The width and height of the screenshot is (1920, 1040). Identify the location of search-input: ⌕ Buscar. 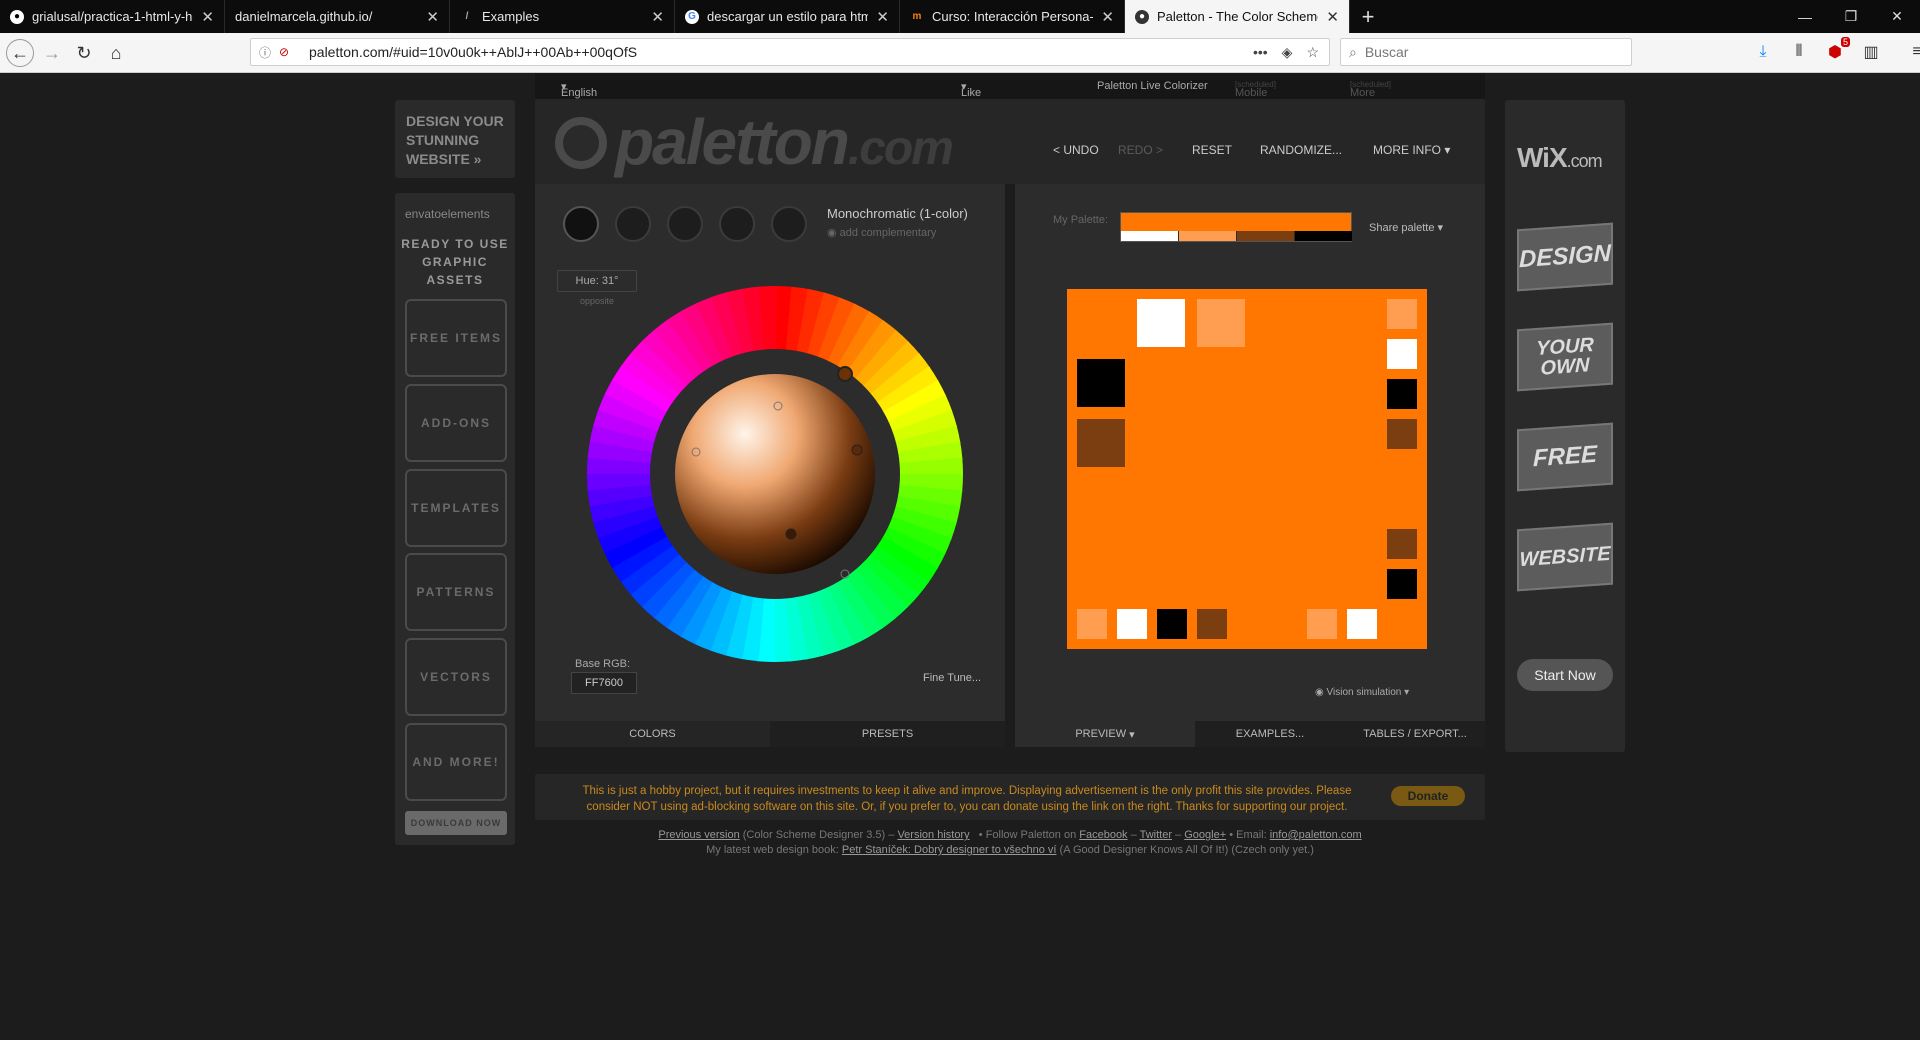
(1486, 52).